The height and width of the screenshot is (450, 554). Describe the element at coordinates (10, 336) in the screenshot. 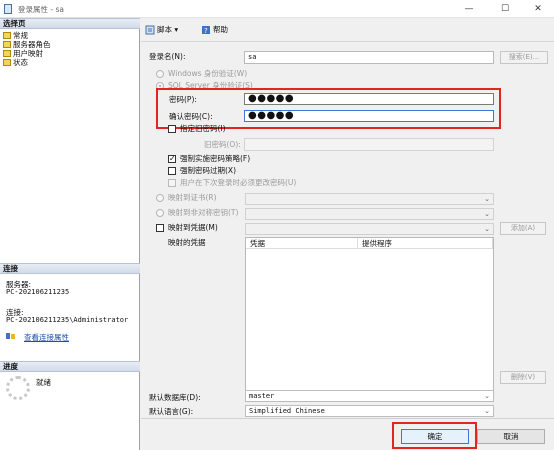

I see `connection-properties-icon` at that location.